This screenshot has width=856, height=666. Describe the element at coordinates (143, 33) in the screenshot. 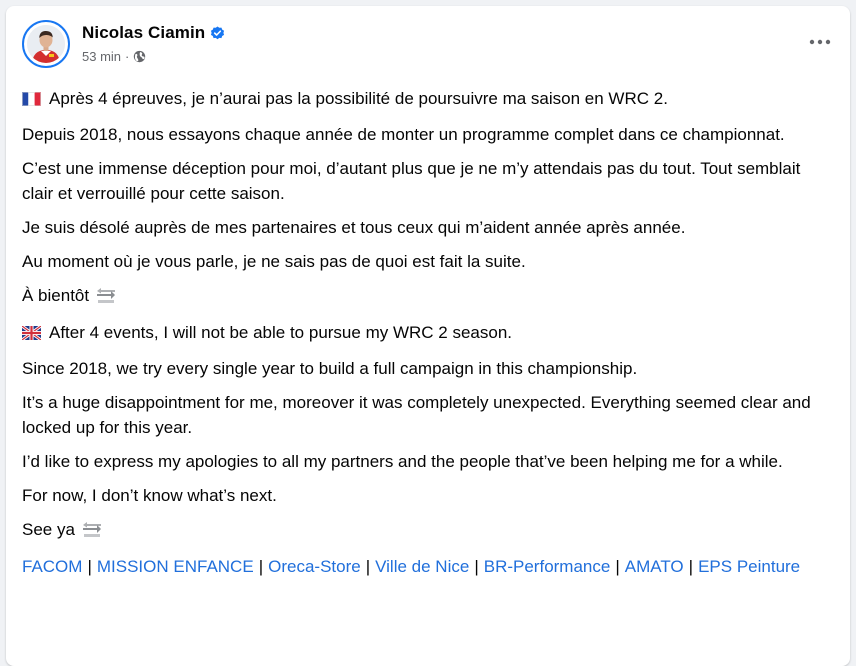

I see `author-name: Nicolas Ciamin` at that location.